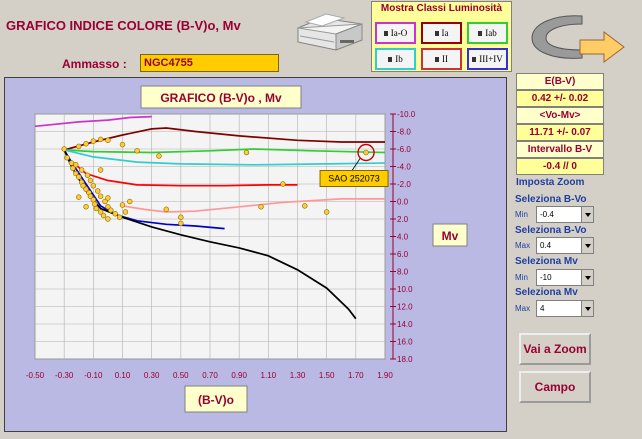 The width and height of the screenshot is (642, 439). I want to click on lum-class-ia-button: Ia, so click(441, 33).